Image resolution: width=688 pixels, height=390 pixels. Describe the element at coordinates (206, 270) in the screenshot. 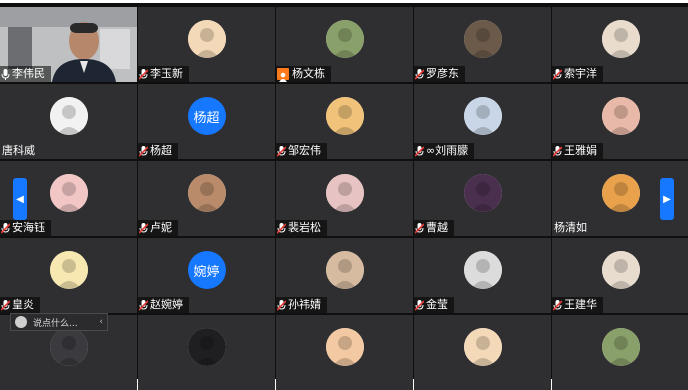

I see `avatar: 婉婷` at that location.